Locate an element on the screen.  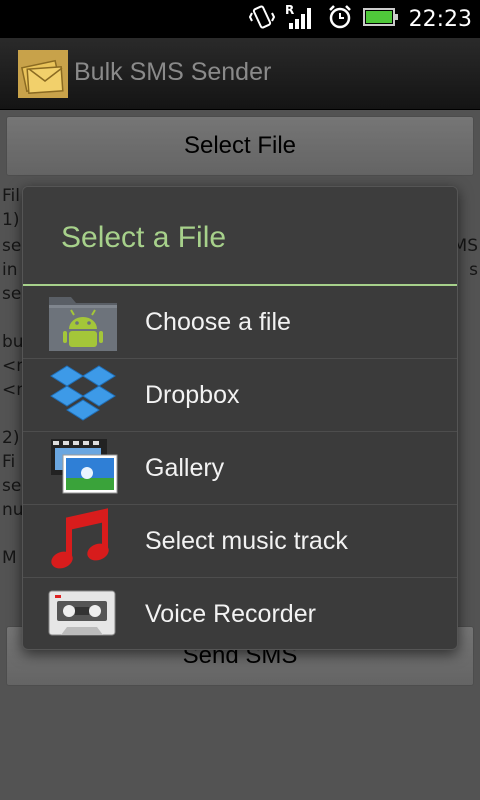
status-icons: R 22:23 is located at coordinates (360, 19).